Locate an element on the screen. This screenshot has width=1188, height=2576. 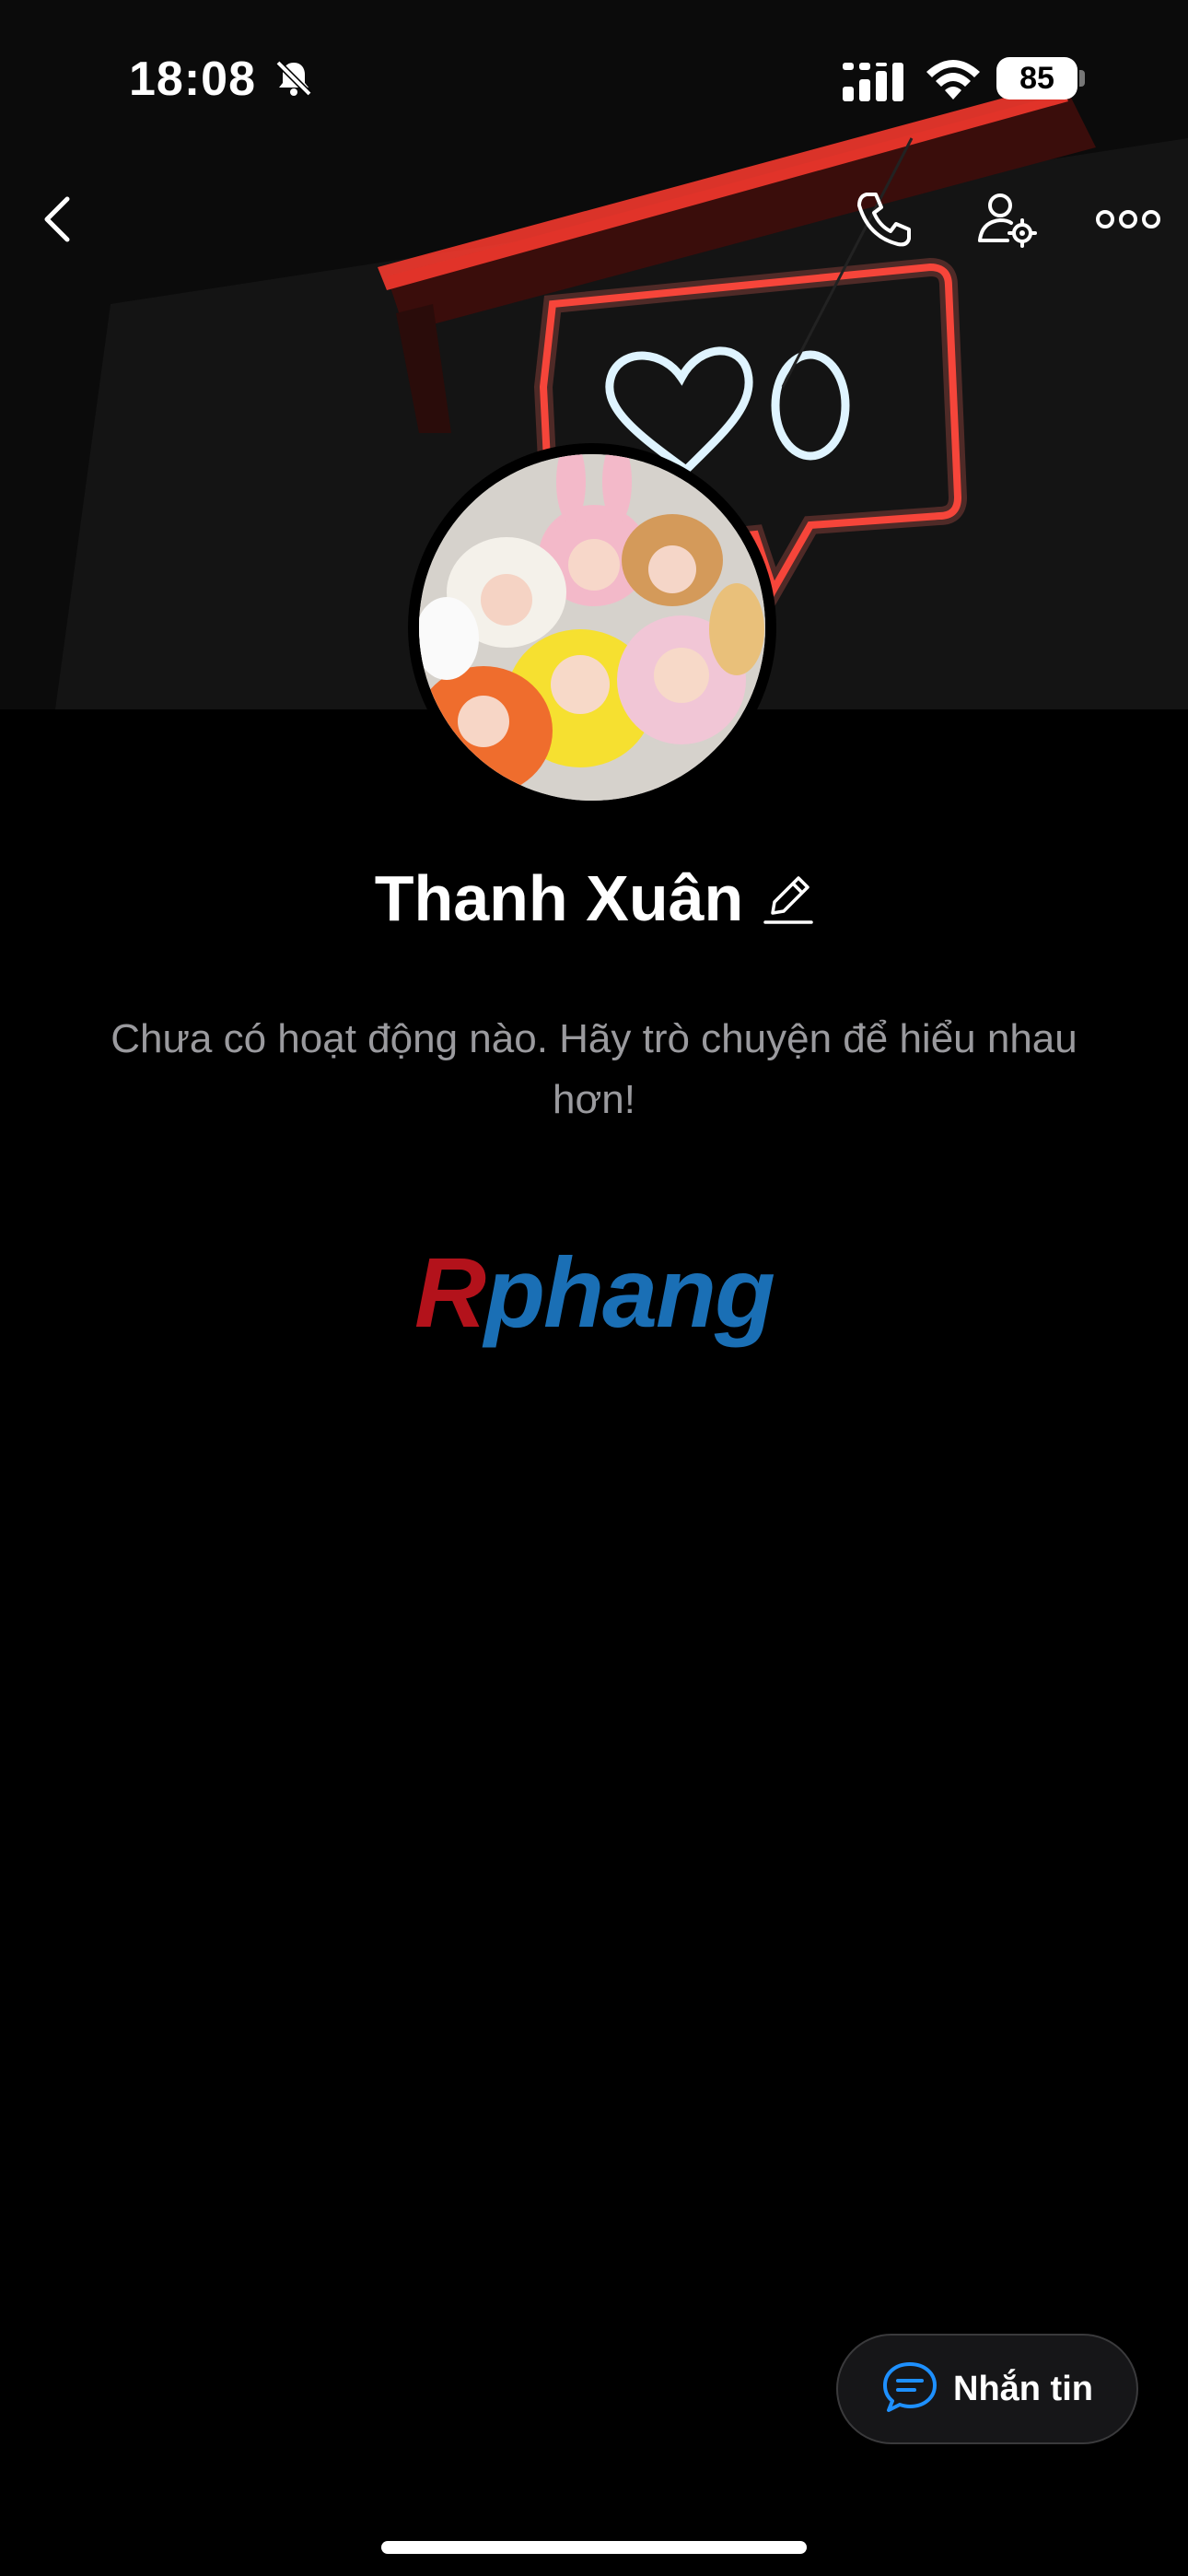
home-indicator is located at coordinates (594, 2547).